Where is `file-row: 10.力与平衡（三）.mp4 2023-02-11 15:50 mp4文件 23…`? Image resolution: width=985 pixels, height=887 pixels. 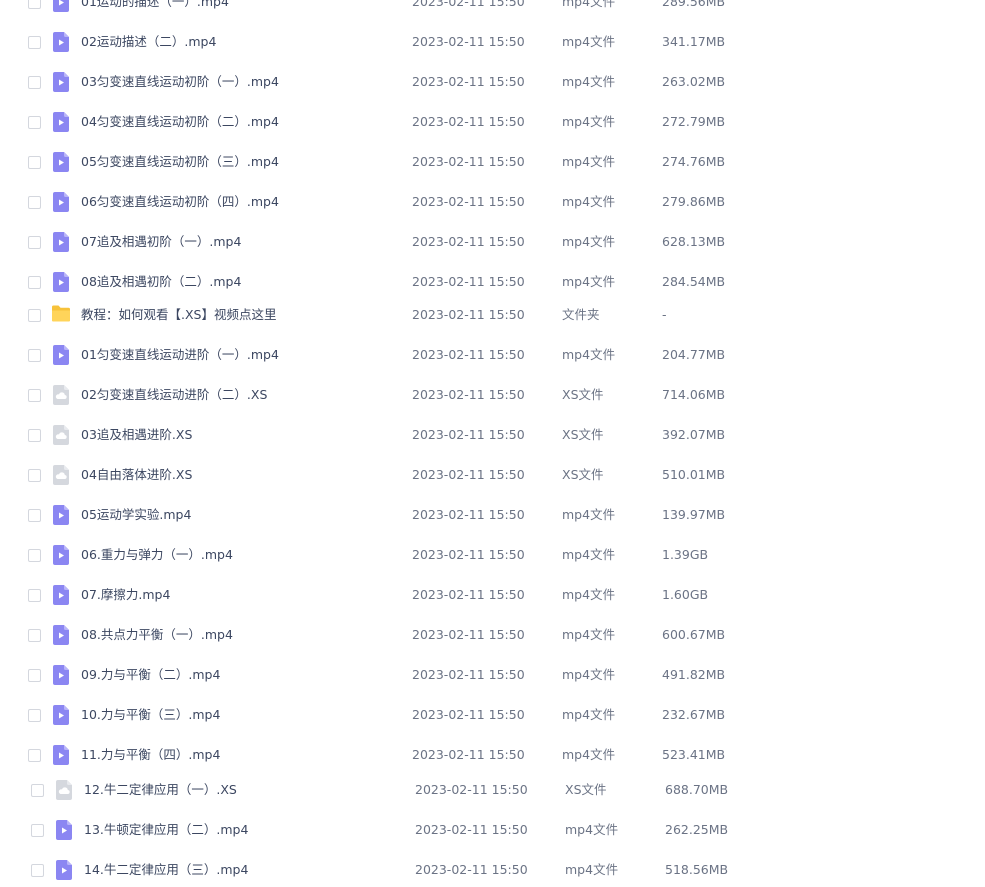
file-row: 10.力与平衡（三）.mp4 2023-02-11 15:50 mp4文件 23… is located at coordinates (380, 715).